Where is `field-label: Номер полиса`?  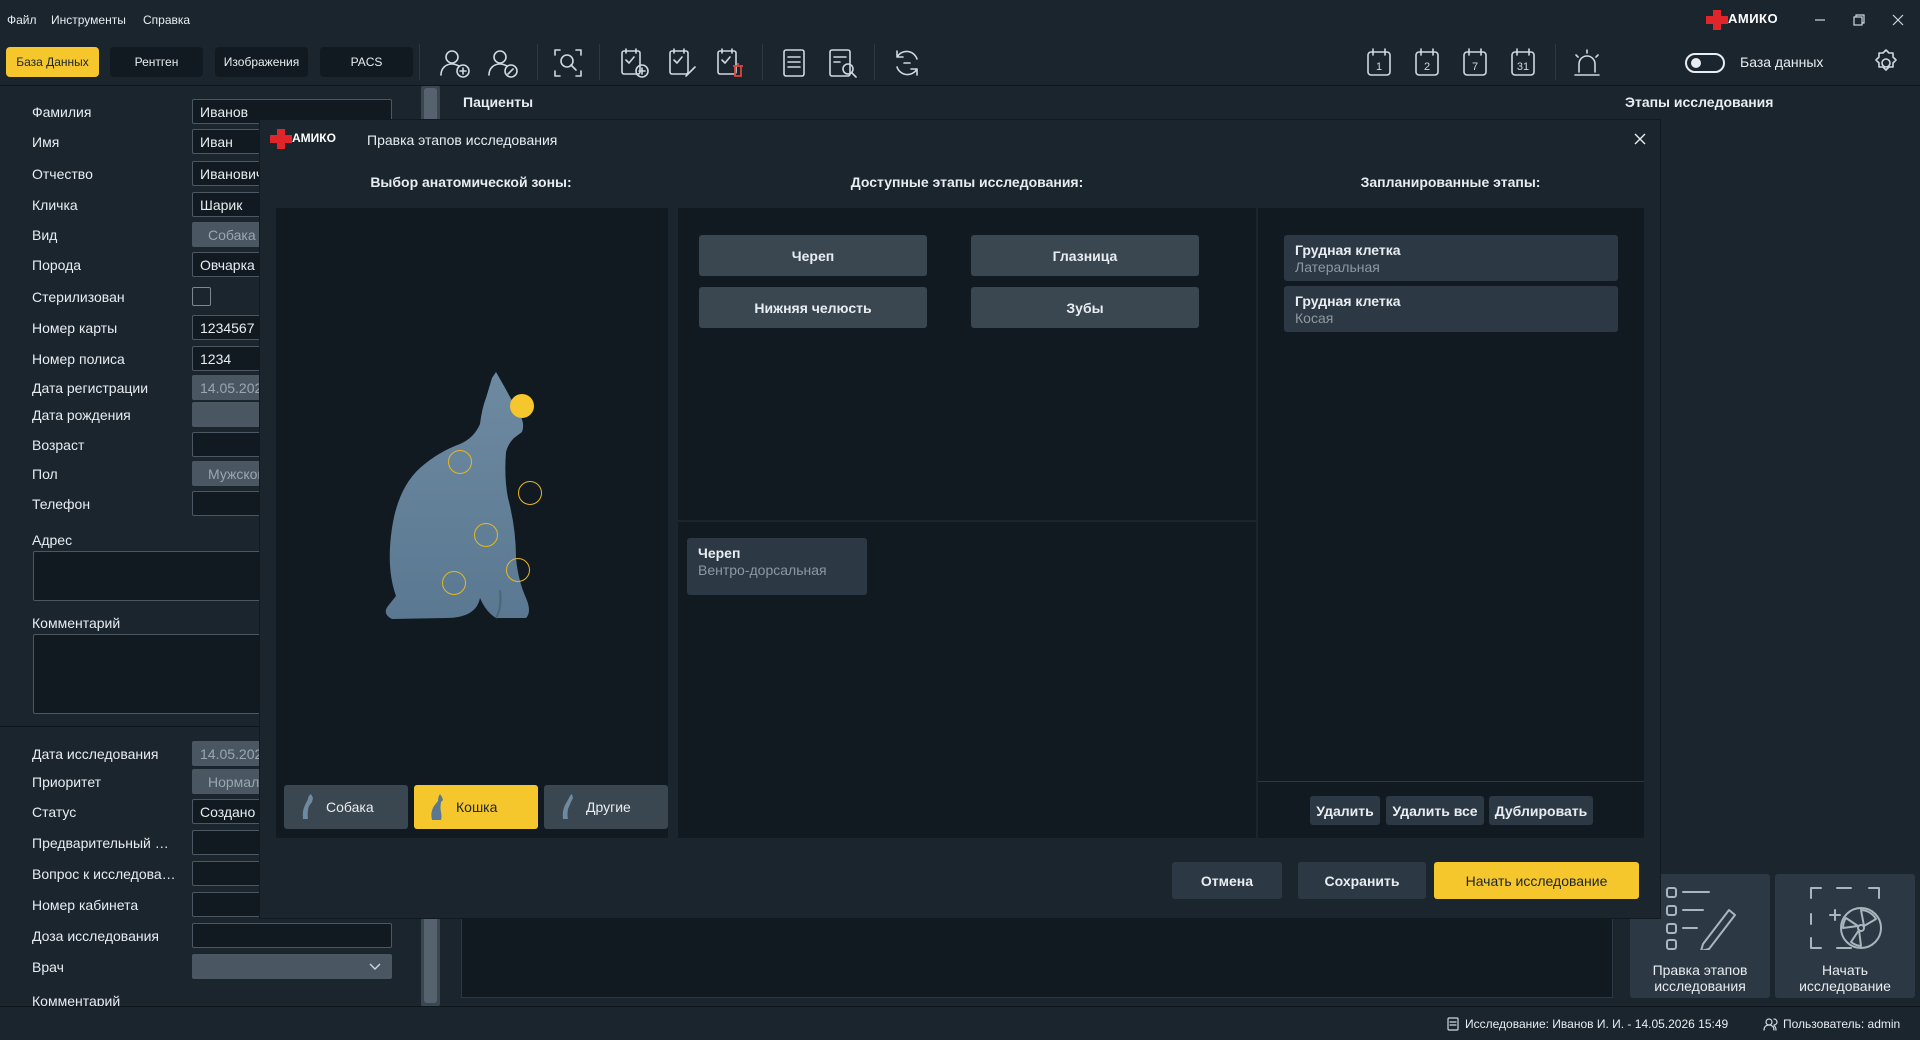 field-label: Номер полиса is located at coordinates (78, 359).